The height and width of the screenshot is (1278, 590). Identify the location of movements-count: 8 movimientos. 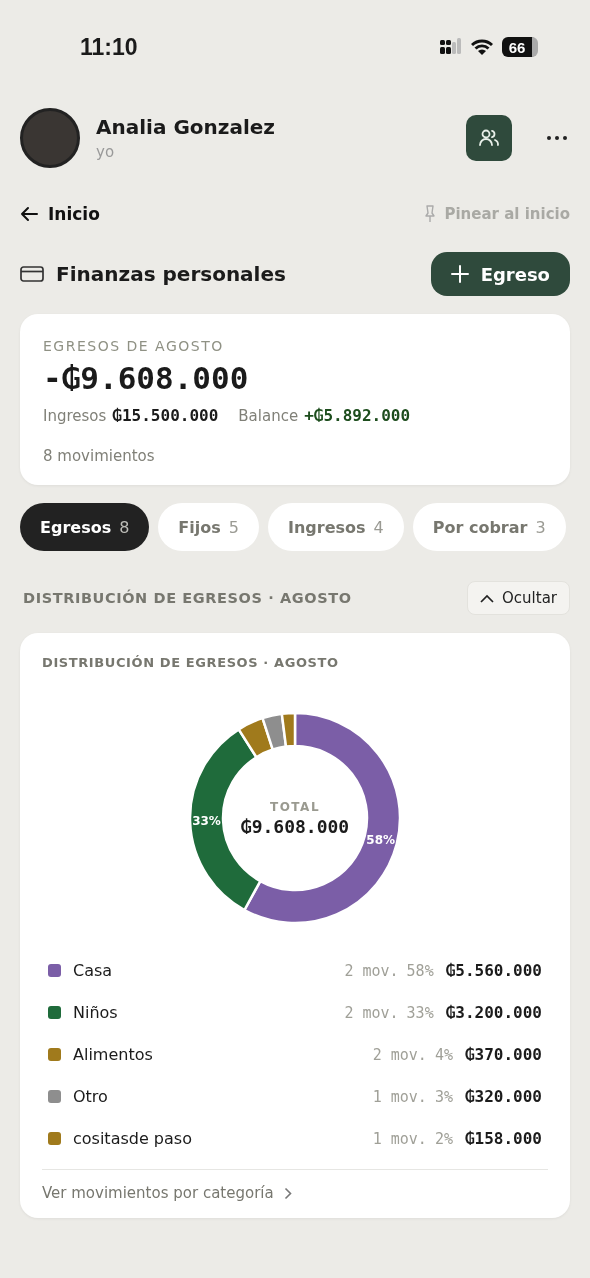
(99, 456).